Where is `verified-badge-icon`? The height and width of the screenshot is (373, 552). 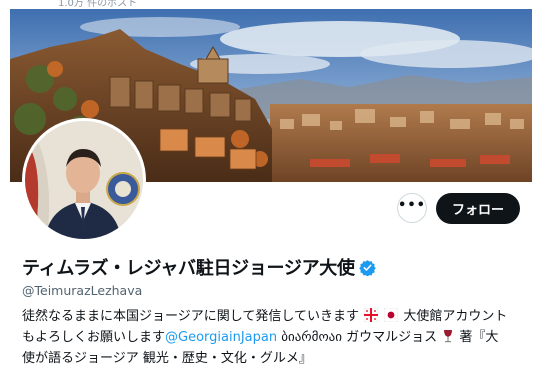 verified-badge-icon is located at coordinates (367, 267).